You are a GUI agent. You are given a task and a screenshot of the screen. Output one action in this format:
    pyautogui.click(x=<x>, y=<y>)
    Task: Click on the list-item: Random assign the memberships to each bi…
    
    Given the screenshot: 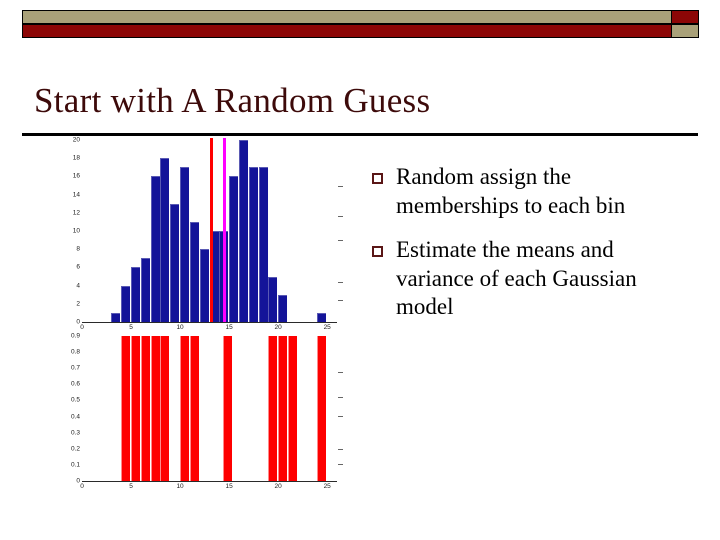 What is the action you would take?
    pyautogui.click(x=537, y=191)
    